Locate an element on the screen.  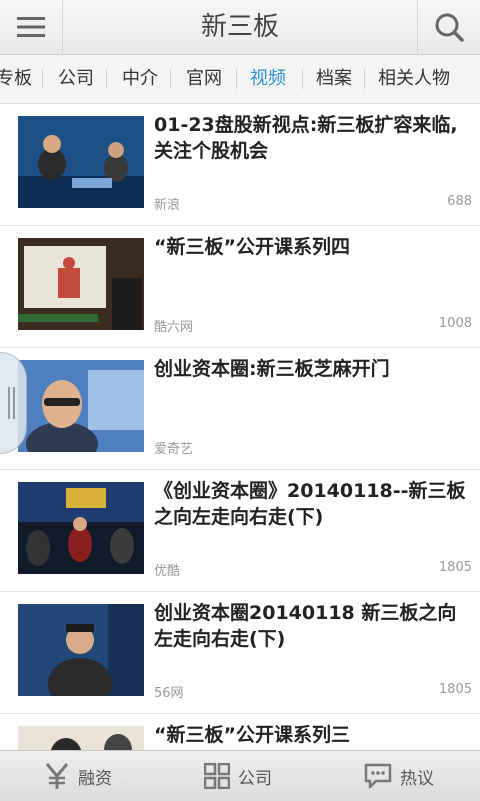
tab-2: 中介 is located at coordinates (140, 79).